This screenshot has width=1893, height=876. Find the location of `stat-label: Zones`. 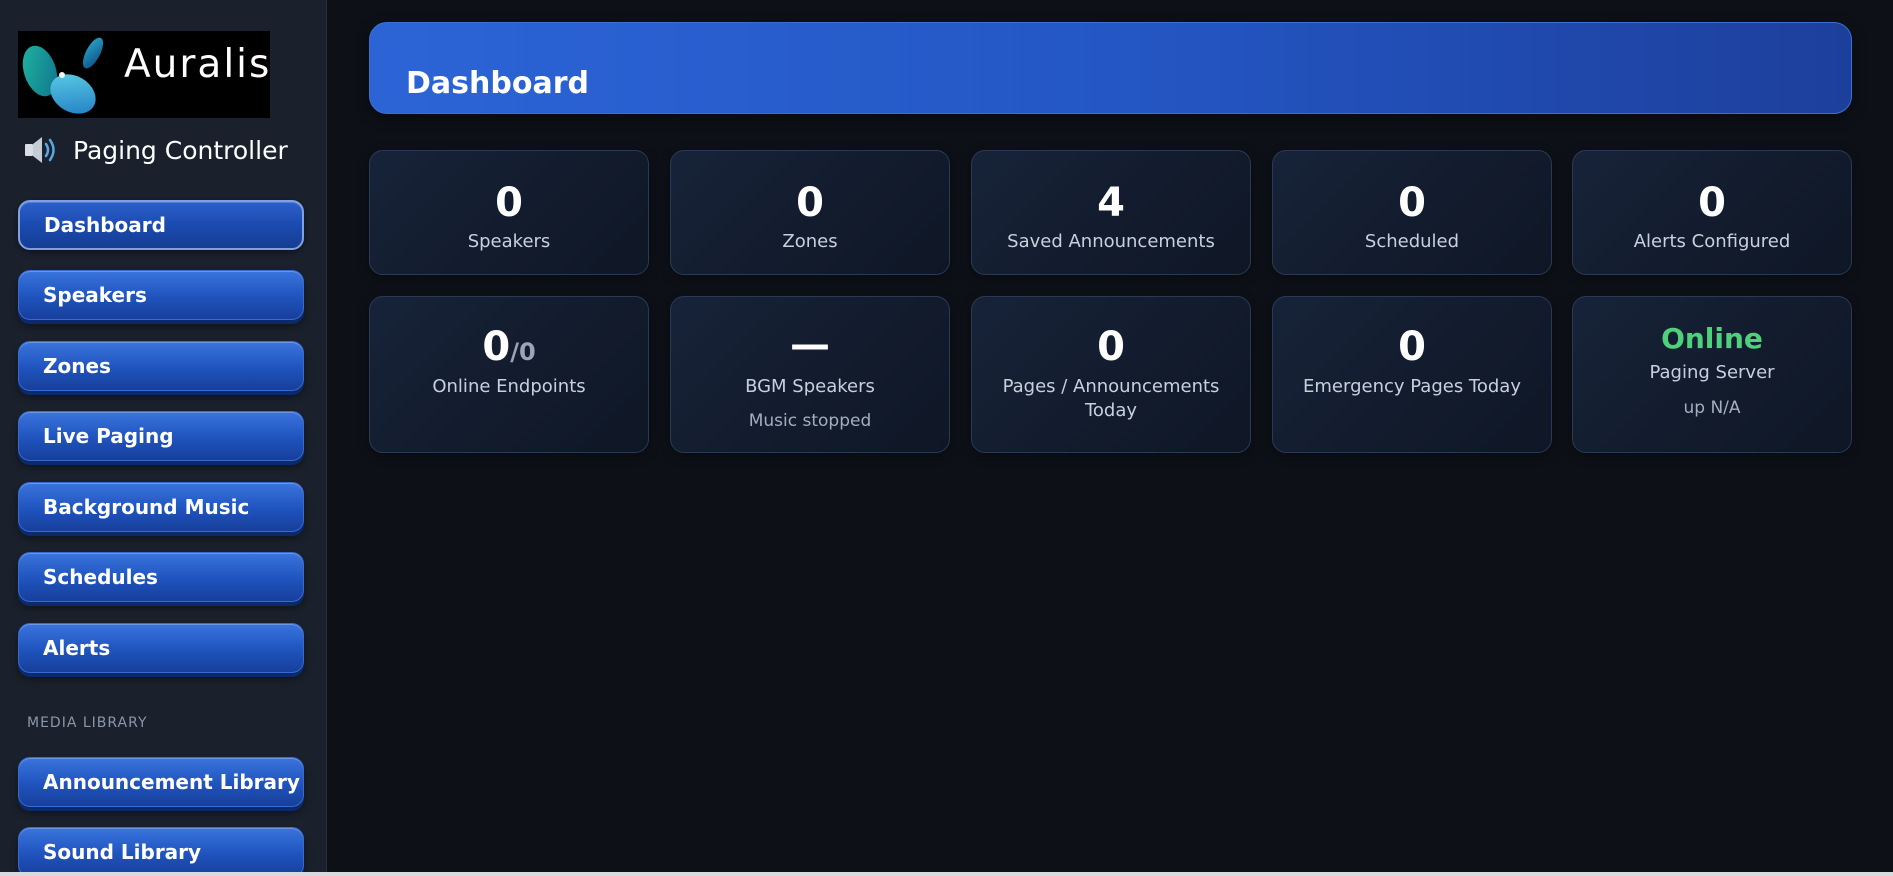

stat-label: Zones is located at coordinates (810, 241).